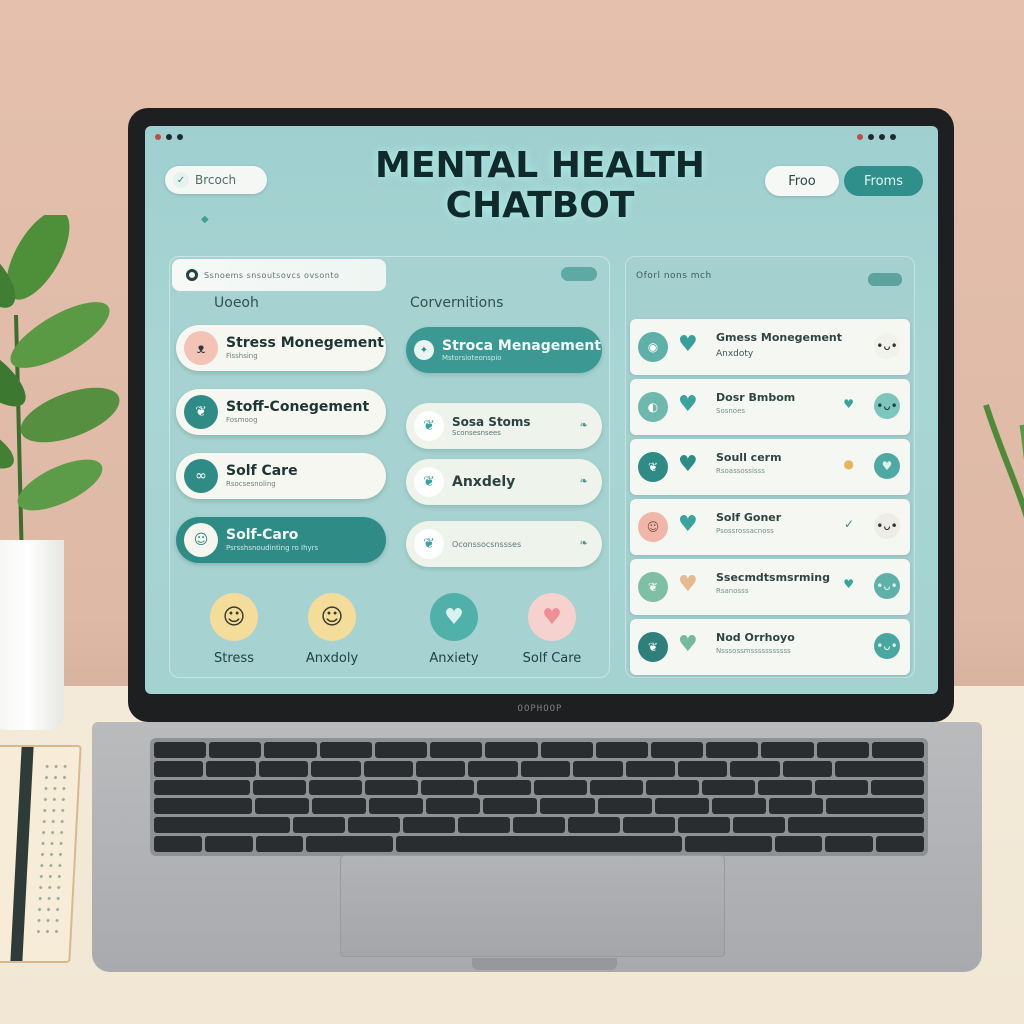 Image resolution: width=1024 pixels, height=1024 pixels. I want to click on plant-pot, so click(32, 635).